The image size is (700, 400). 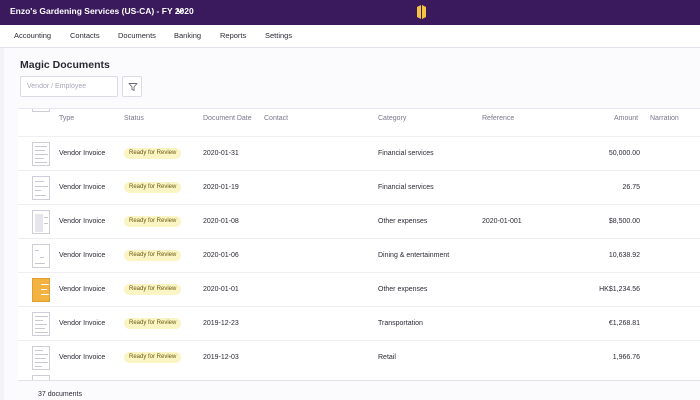 I want to click on column-header-reference: Reference, so click(x=498, y=118).